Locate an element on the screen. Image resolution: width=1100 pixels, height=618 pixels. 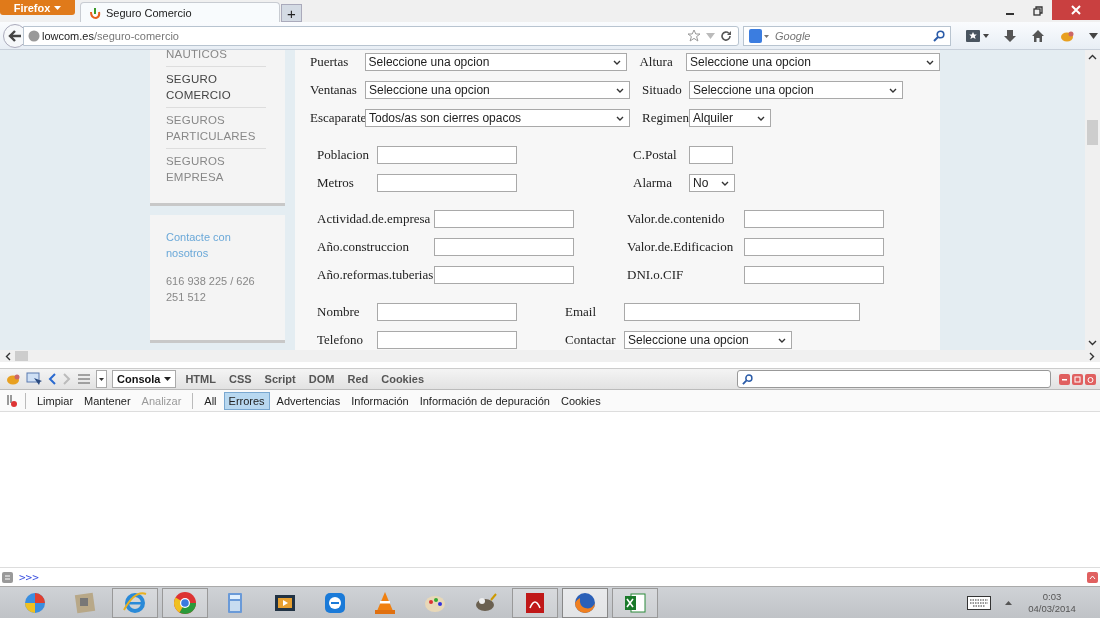
search-engine-icon is located at coordinates (759, 35).